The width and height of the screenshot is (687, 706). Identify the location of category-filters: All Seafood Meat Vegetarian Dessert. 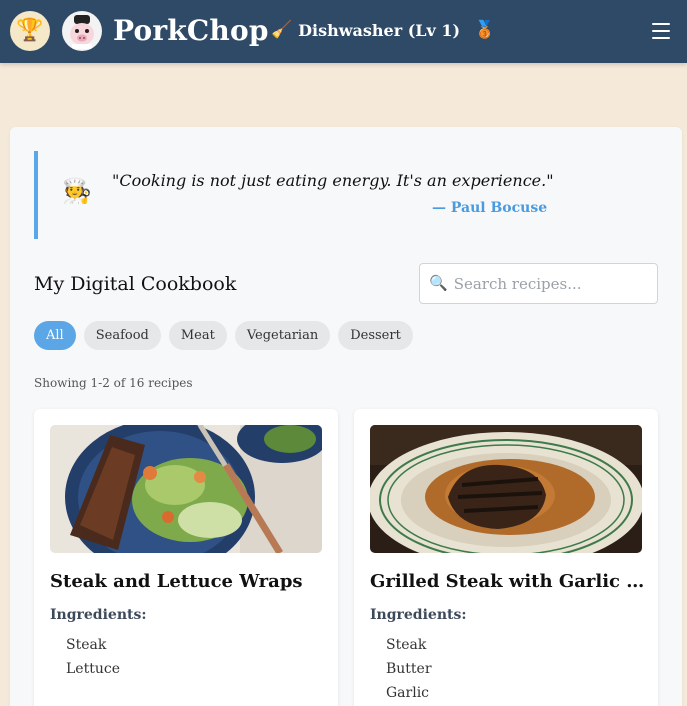
(223, 335).